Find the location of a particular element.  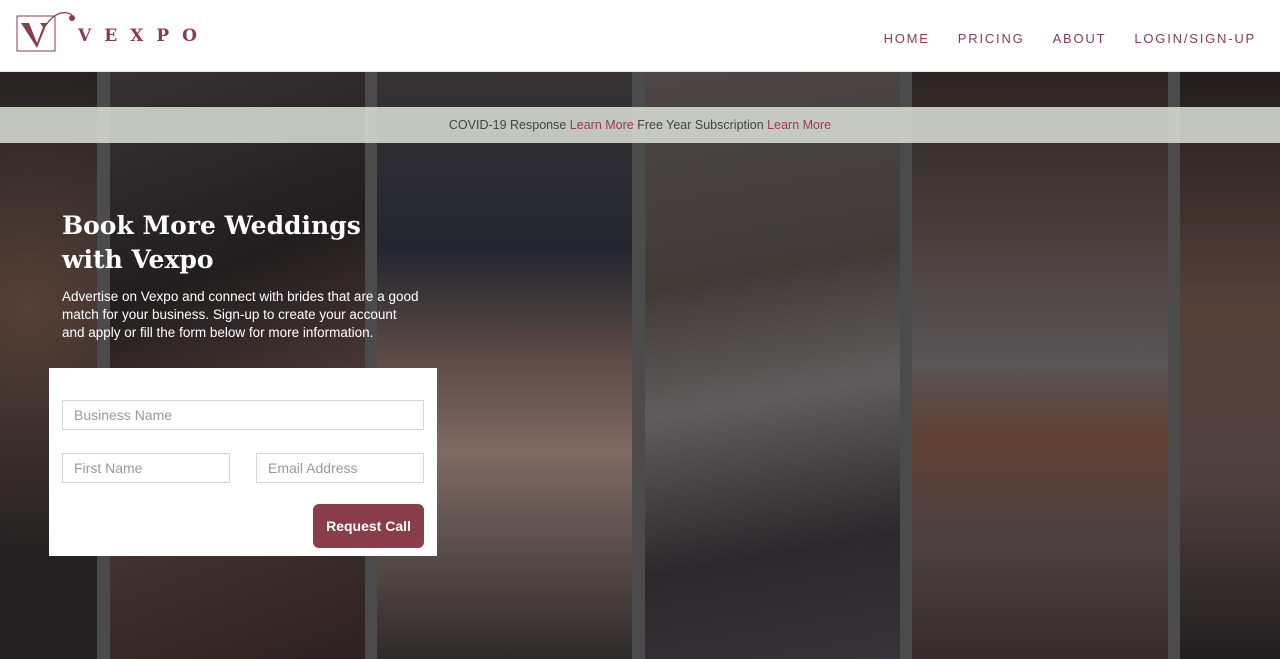

banner-subscription-text: Free Year Subscription is located at coordinates (700, 125).